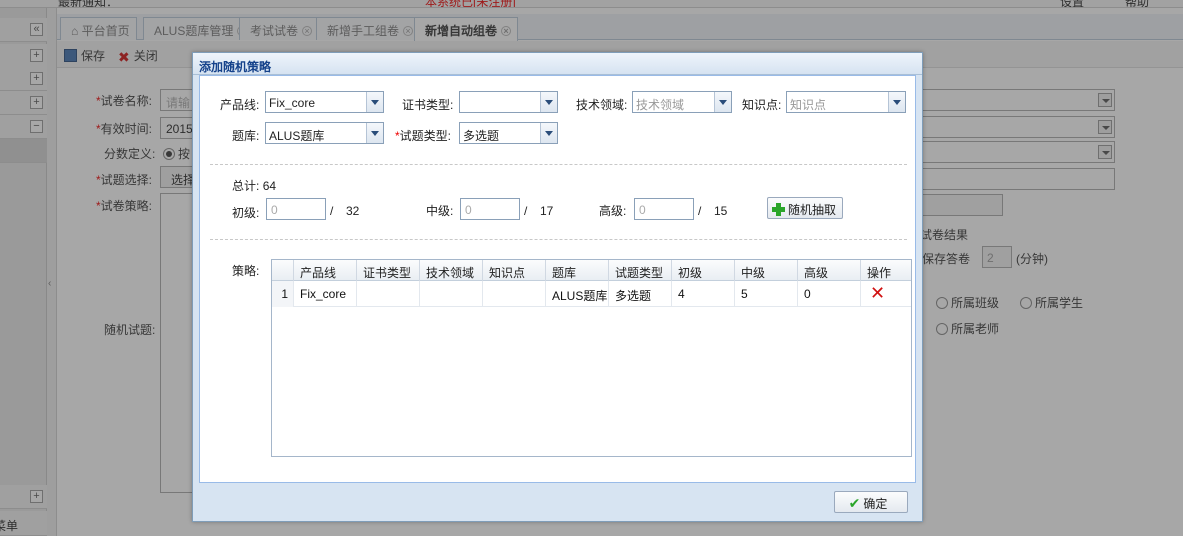 Image resolution: width=1183 pixels, height=536 pixels. I want to click on cell-action: ✕, so click(886, 294).